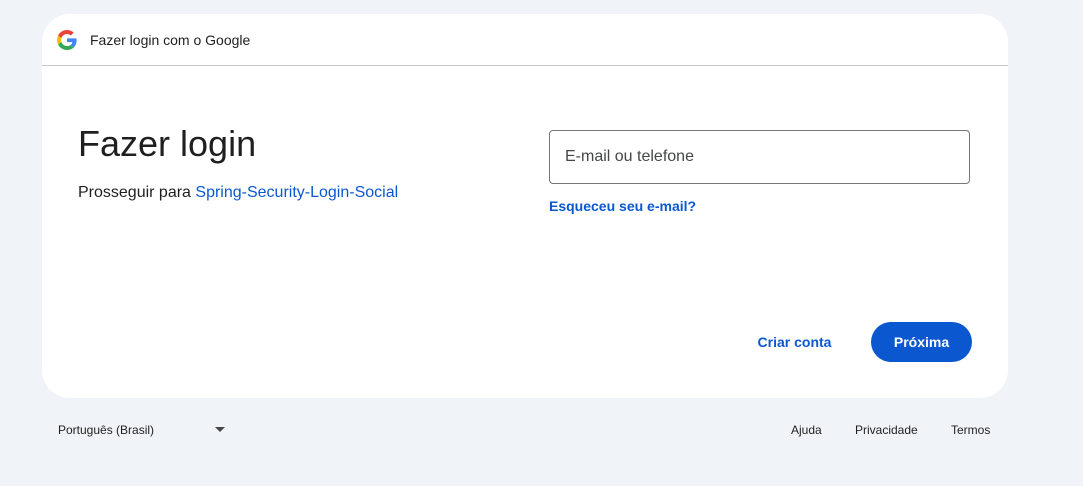 The height and width of the screenshot is (486, 1083). What do you see at coordinates (296, 192) in the screenshot?
I see `app-name-link: Spring-Security-Login-Social` at bounding box center [296, 192].